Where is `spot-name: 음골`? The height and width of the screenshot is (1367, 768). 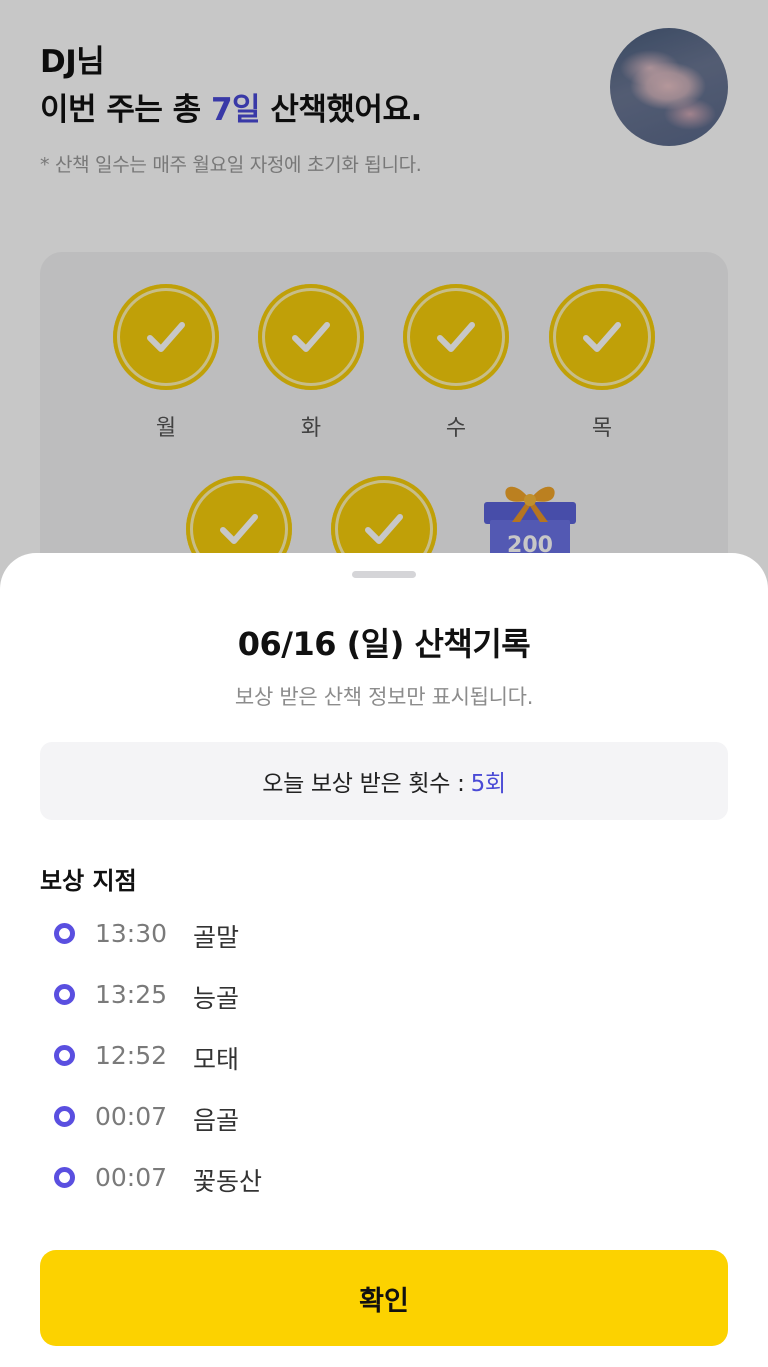
spot-name: 음골 is located at coordinates (216, 1120).